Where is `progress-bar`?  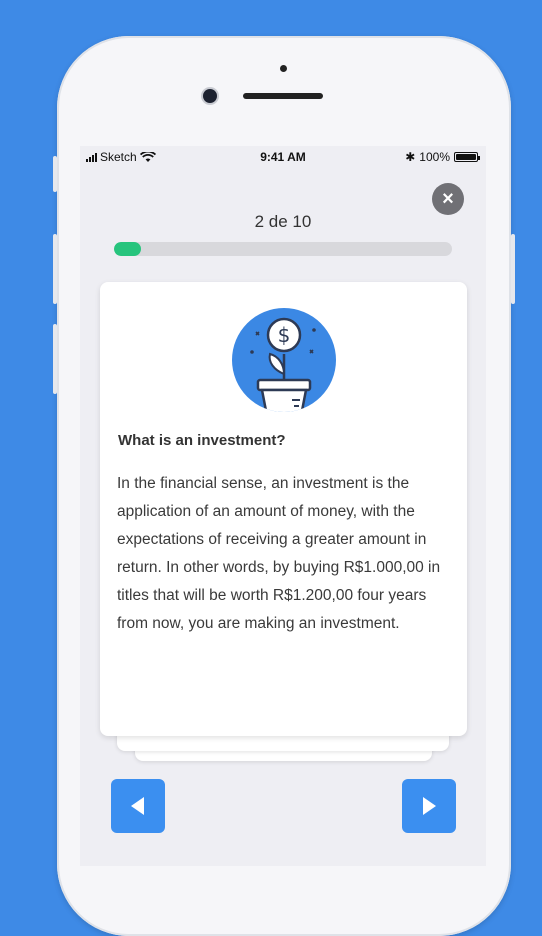 progress-bar is located at coordinates (283, 249).